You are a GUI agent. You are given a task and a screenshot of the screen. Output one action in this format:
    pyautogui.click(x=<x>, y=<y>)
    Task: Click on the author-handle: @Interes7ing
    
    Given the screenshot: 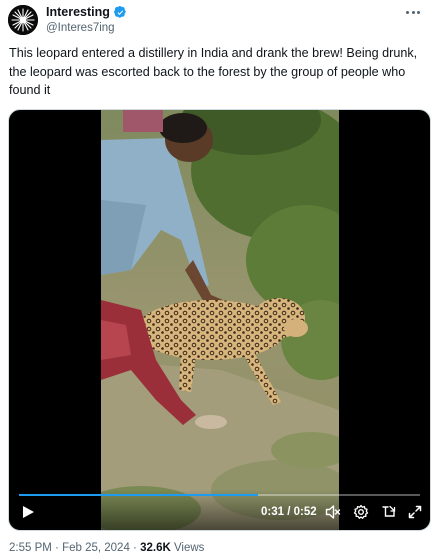 What is the action you would take?
    pyautogui.click(x=80, y=28)
    